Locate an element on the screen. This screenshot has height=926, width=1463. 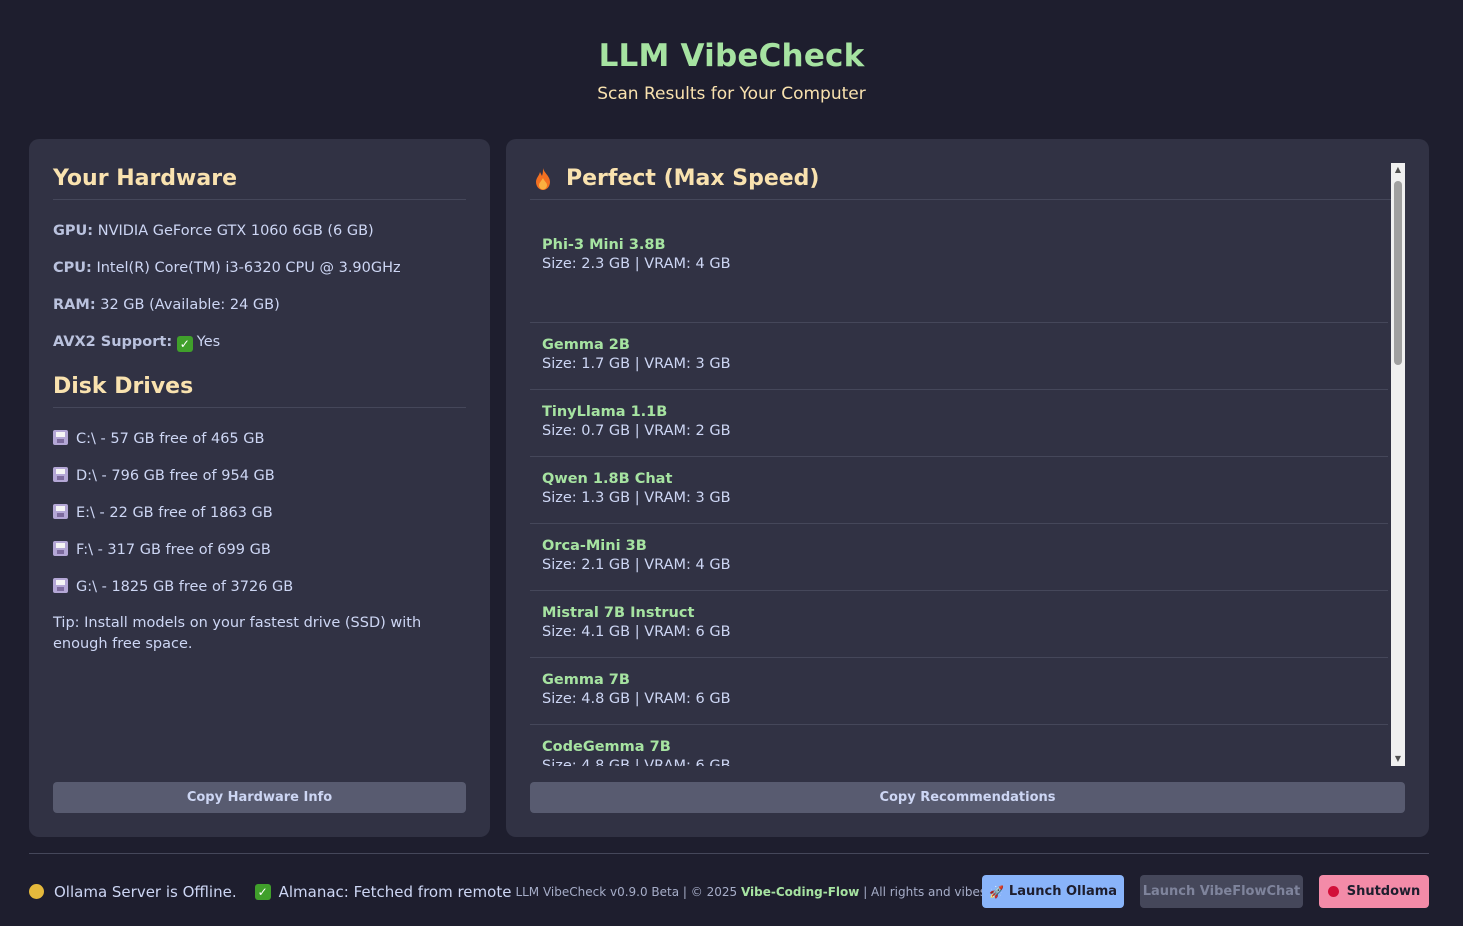
avx2-value: Yes is located at coordinates (208, 342).